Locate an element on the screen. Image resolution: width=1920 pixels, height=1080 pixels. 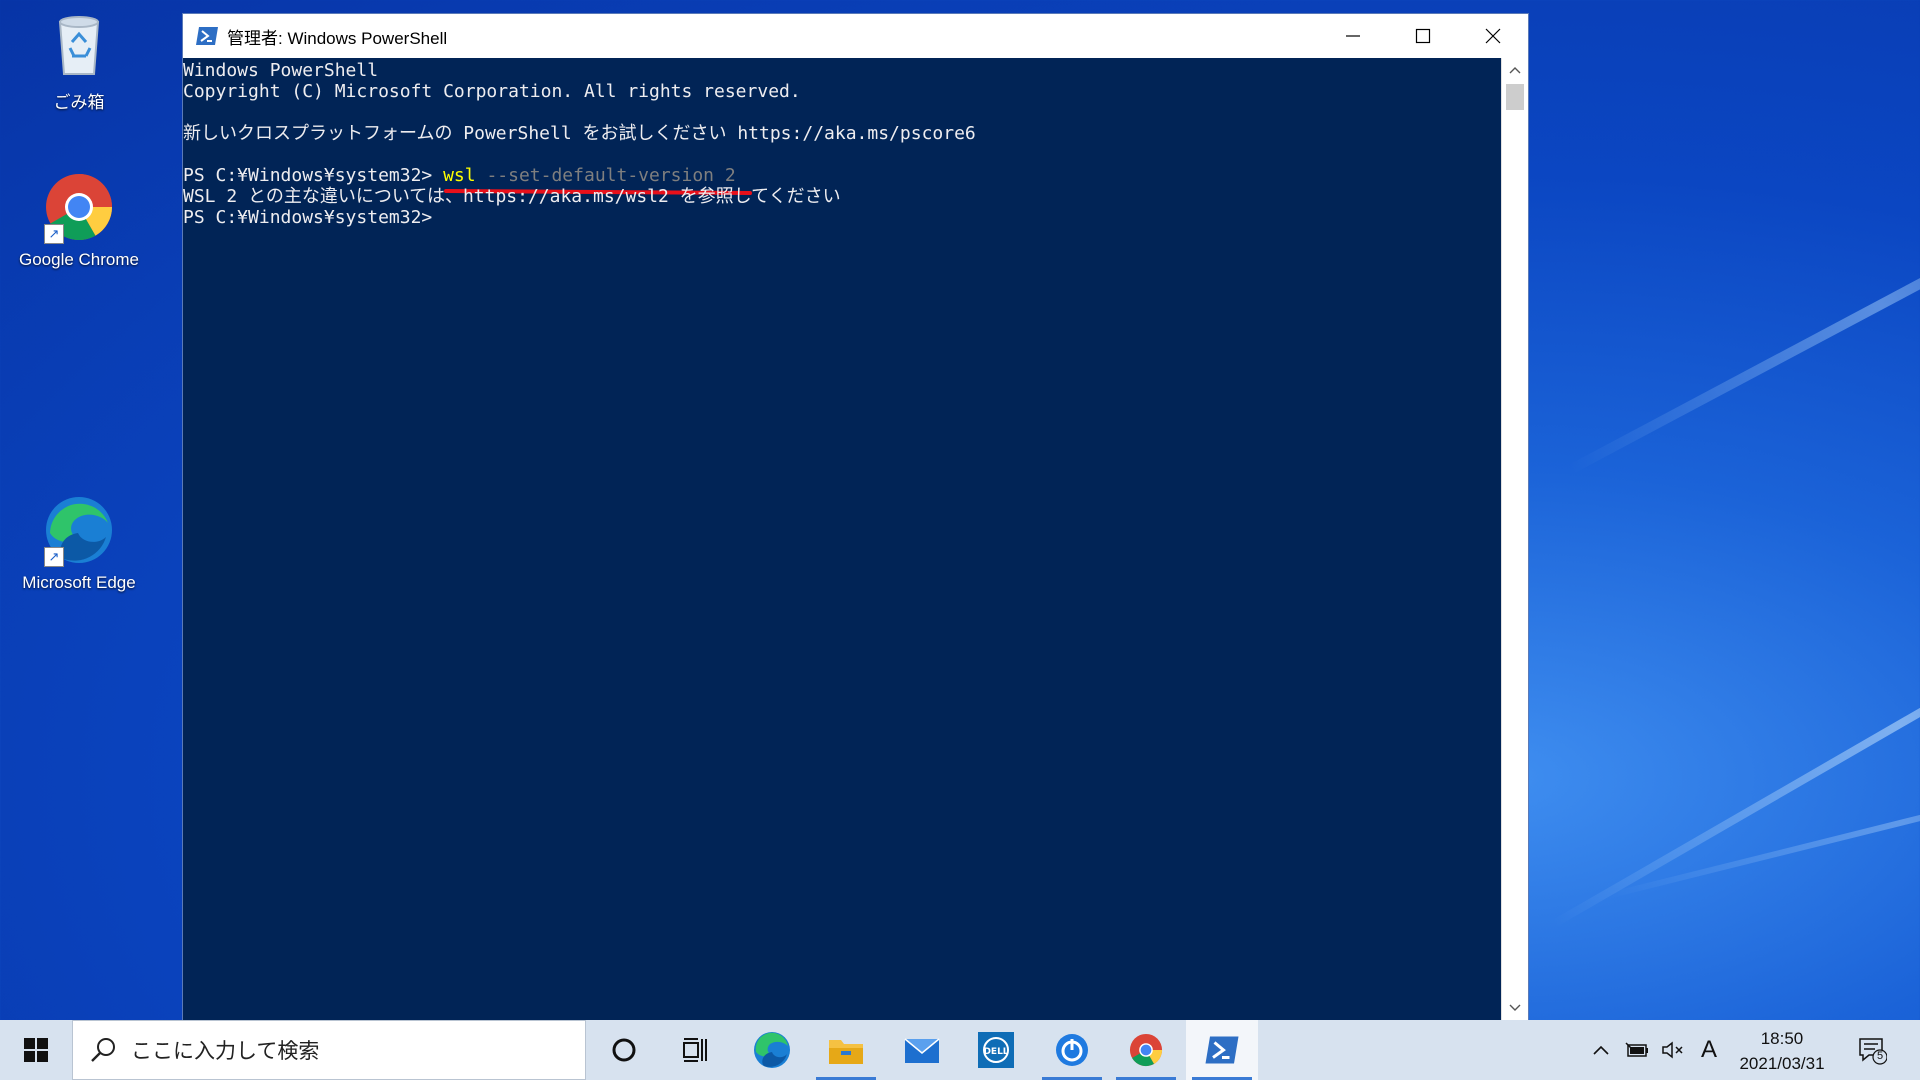
desktop-icon-recycle-bin: ごみ箱 is located at coordinates (79, 60).